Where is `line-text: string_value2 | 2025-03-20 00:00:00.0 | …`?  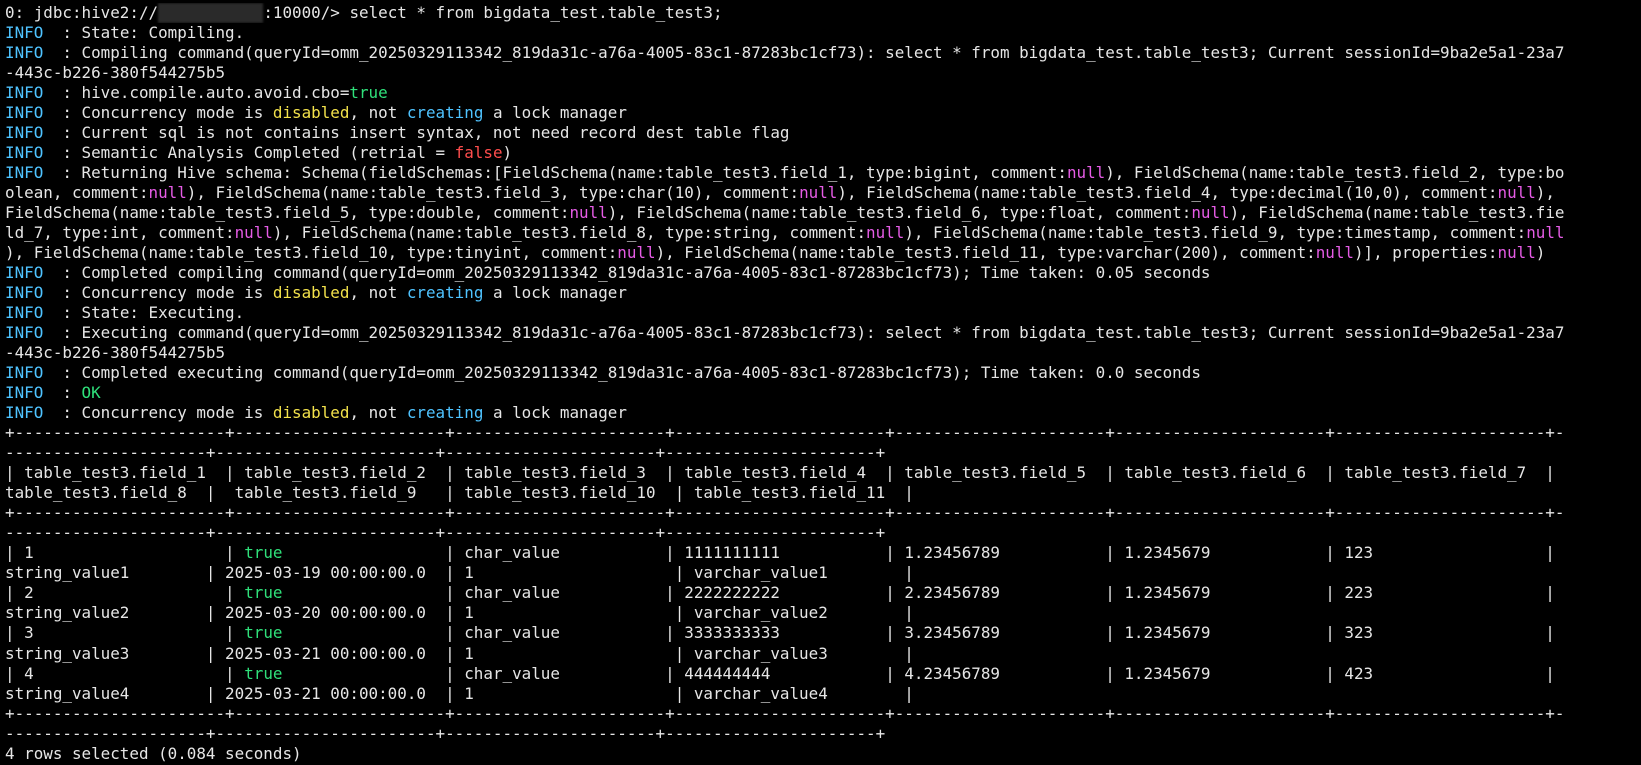 line-text: string_value2 | 2025-03-20 00:00:00.0 | … is located at coordinates (459, 613).